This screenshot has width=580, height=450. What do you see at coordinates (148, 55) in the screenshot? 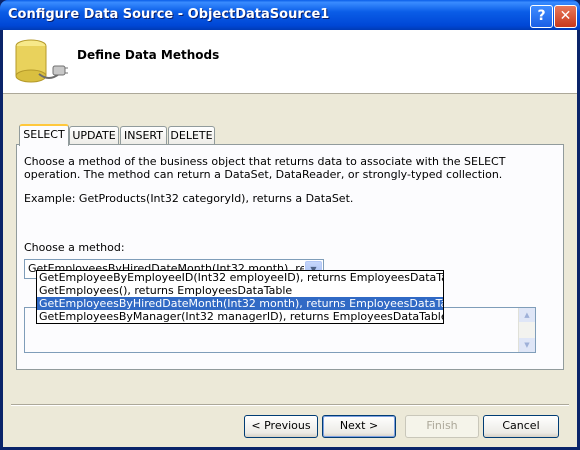
I see `page-title: Define Data Methods` at bounding box center [148, 55].